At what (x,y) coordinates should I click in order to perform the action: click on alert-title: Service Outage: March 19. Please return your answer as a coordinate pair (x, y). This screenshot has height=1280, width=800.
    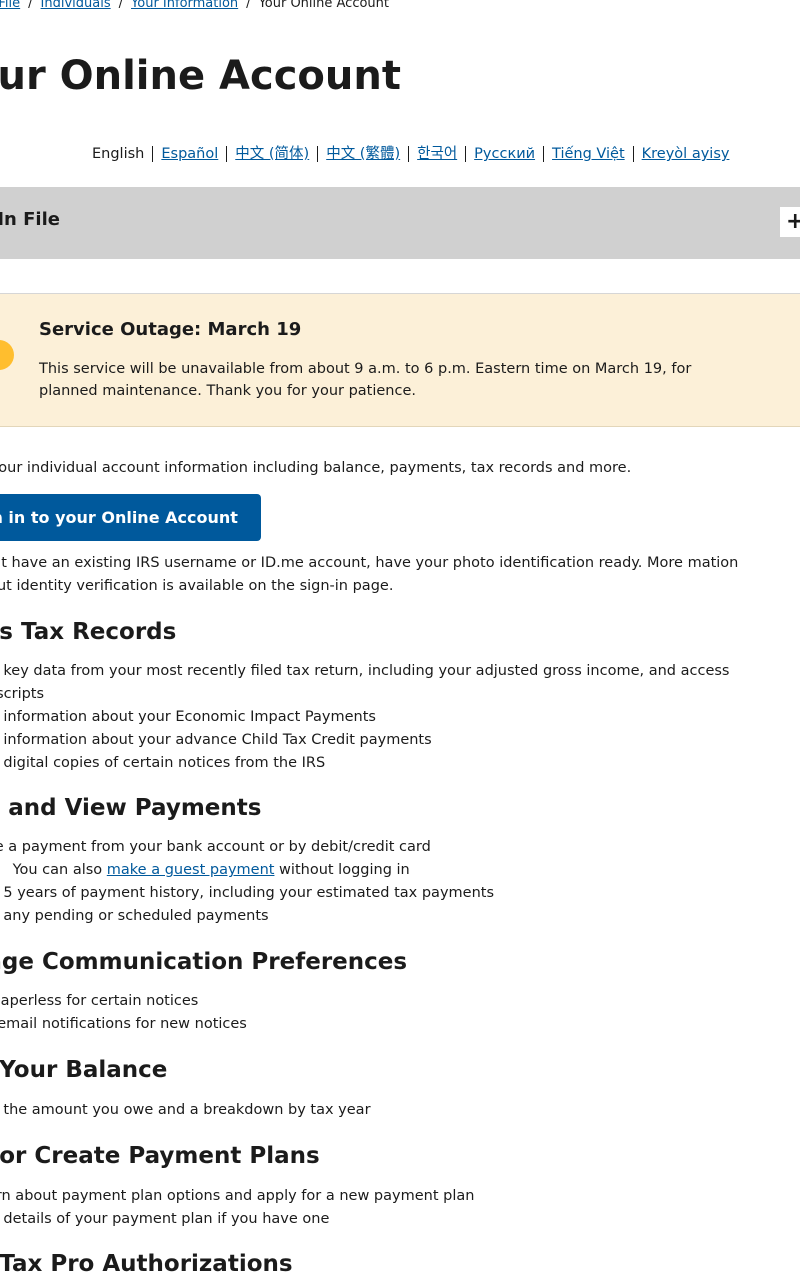
    Looking at the image, I should click on (170, 329).